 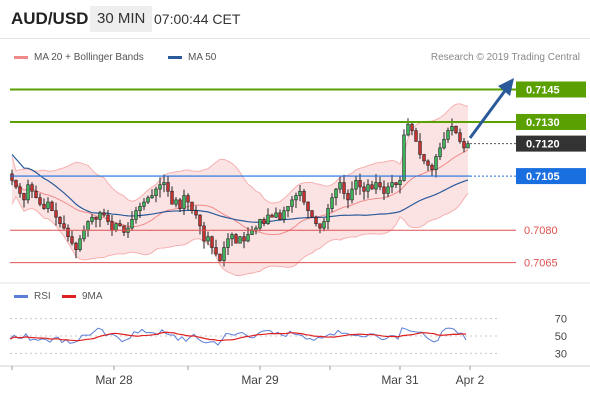 I want to click on resistance-label: 0.7130, so click(x=543, y=123).